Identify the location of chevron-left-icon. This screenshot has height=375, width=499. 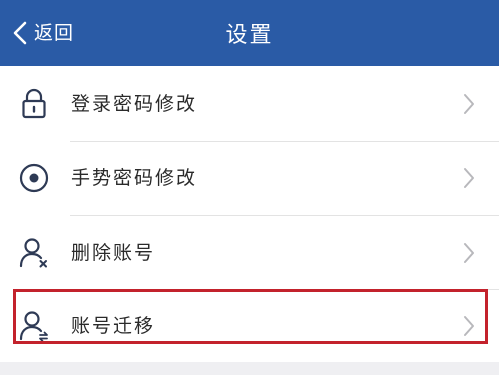
(20, 33).